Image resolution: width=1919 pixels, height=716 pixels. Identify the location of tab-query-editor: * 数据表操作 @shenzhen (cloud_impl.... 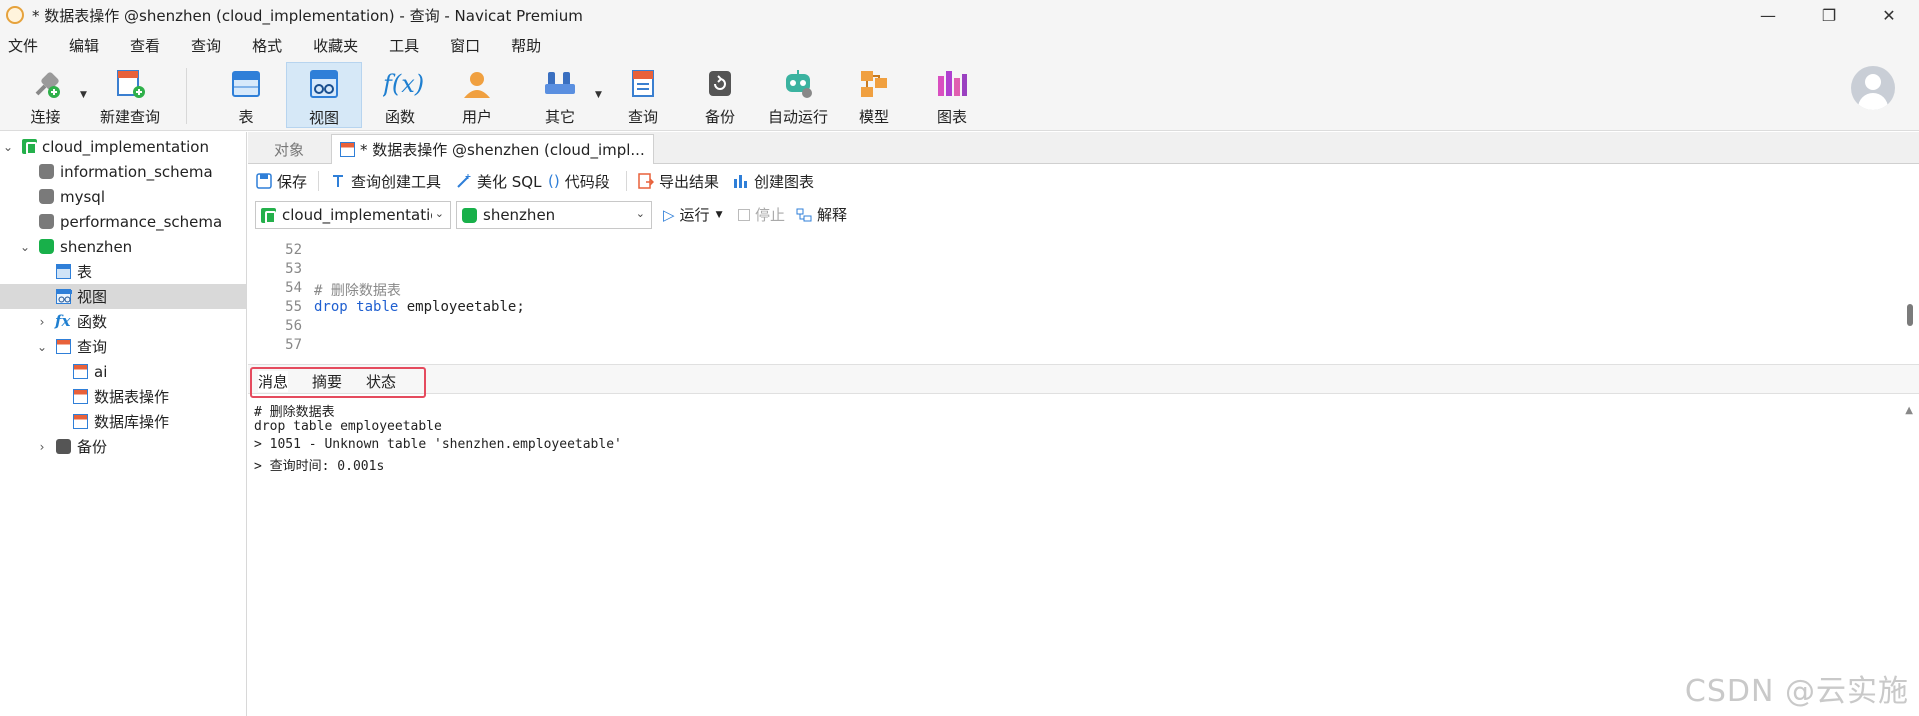
(492, 149).